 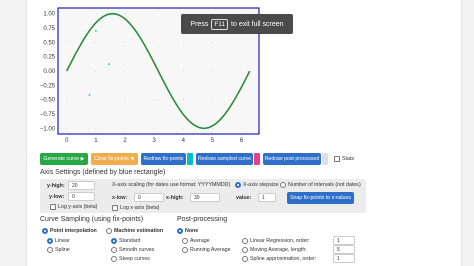 What do you see at coordinates (114, 159) in the screenshot?
I see `clear-fix-points-button: Clear fix-points ✖` at bounding box center [114, 159].